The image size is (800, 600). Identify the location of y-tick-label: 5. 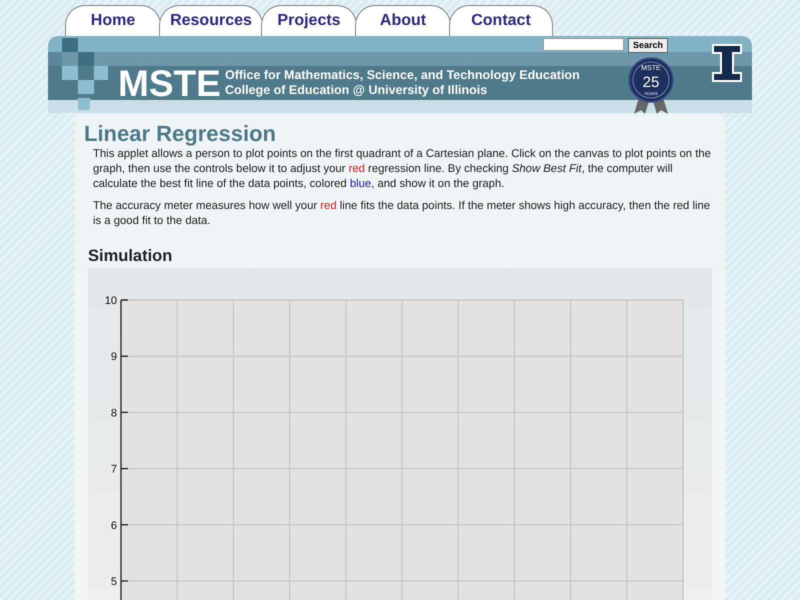
(113, 582).